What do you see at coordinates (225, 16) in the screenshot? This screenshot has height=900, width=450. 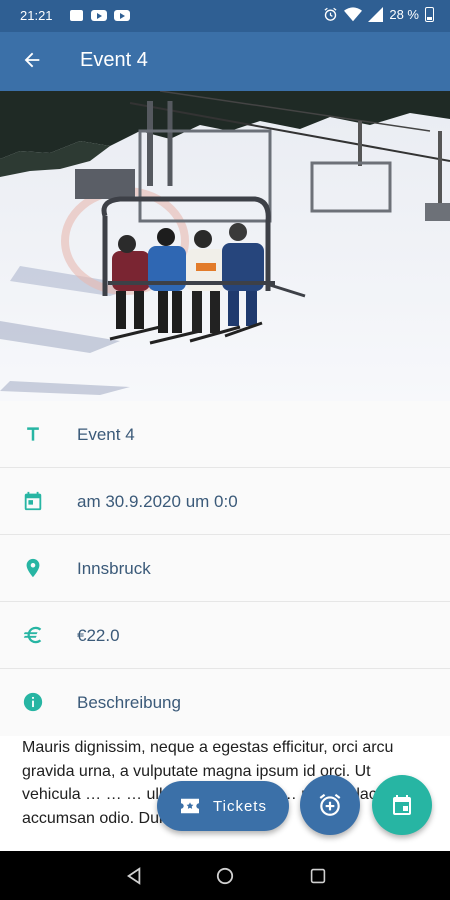 I see `status-bar: 21:21 28 %` at bounding box center [225, 16].